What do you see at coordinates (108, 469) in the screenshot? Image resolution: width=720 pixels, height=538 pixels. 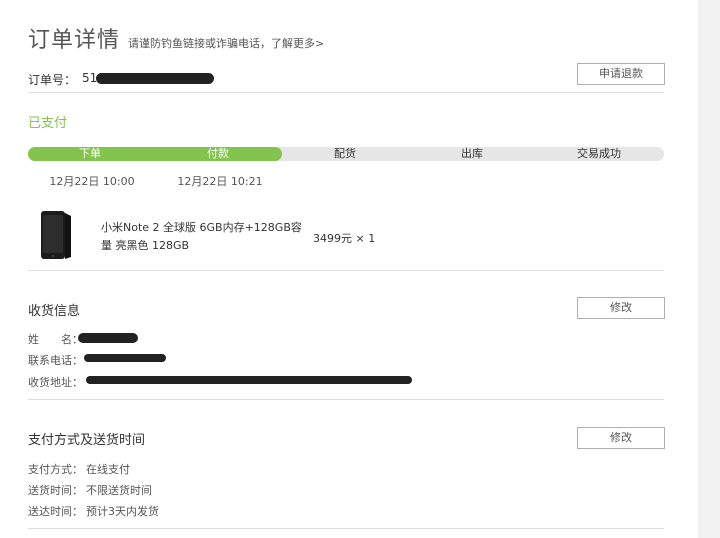 I see `payment-method-value: 在线支付` at bounding box center [108, 469].